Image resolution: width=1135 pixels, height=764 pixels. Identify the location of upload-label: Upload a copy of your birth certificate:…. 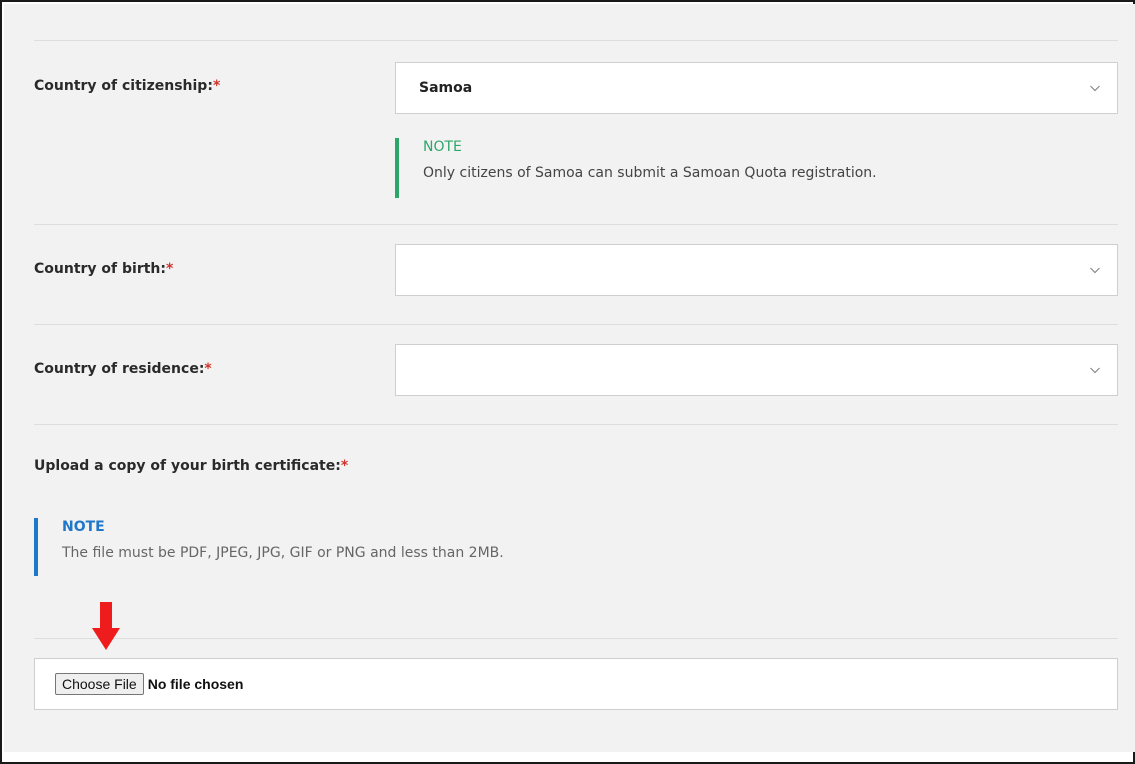
(191, 466).